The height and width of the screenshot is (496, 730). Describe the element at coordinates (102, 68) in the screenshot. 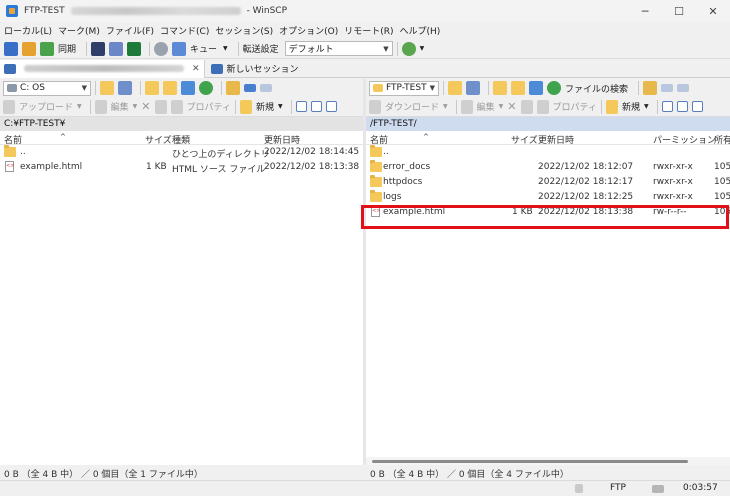

I see `session-tab: ✕` at that location.